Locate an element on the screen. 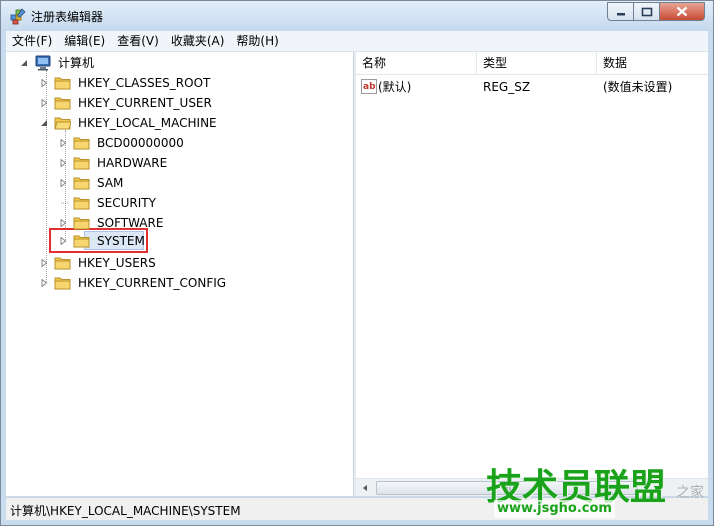  tree-item-hardware: HARDWARE is located at coordinates (113, 163).